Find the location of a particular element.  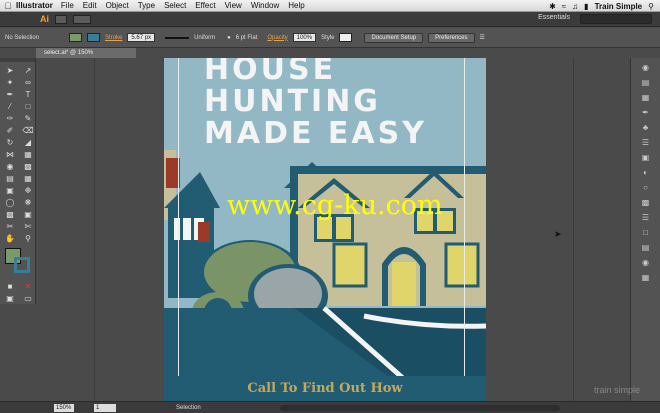

graphic-style-swatch is located at coordinates (346, 37).